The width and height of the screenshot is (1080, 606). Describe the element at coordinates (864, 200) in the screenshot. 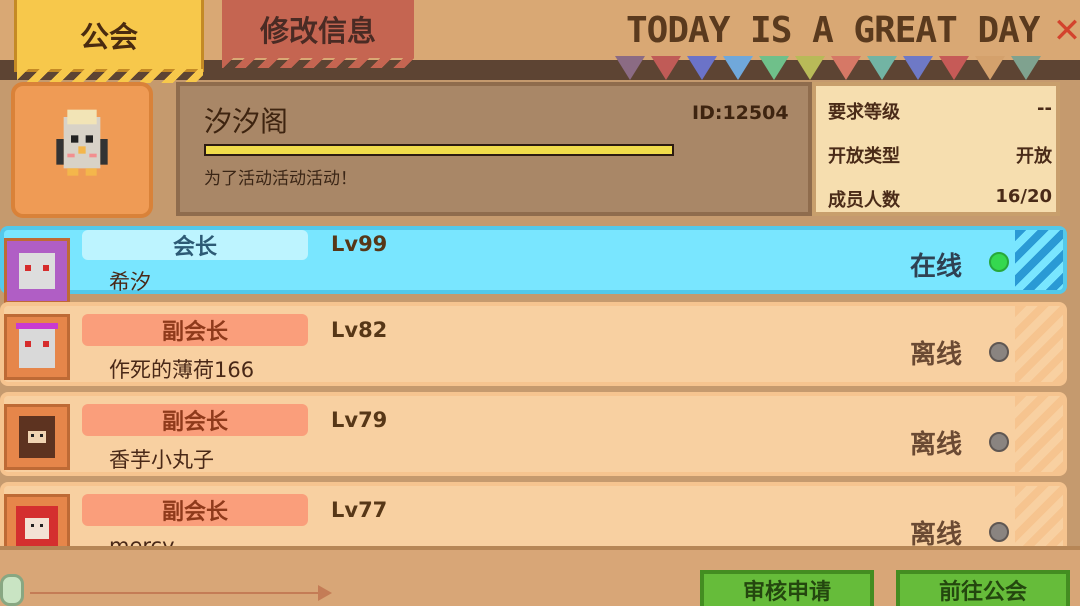

I see `stat-members-label: 成员人数` at that location.